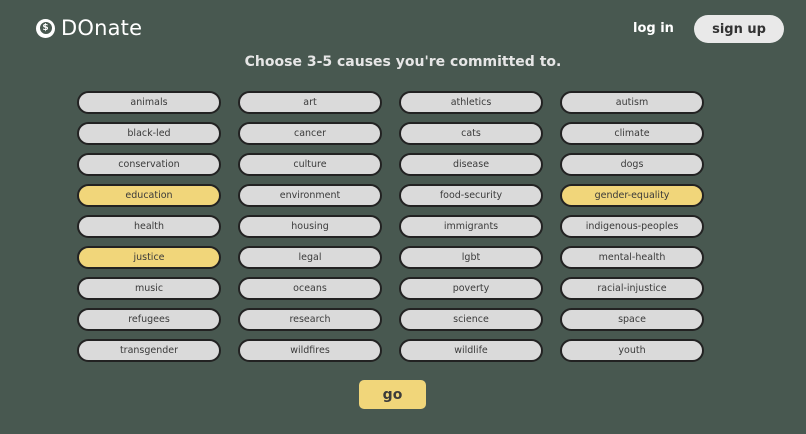  Describe the element at coordinates (632, 319) in the screenshot. I see `cause-pill-space: space` at that location.